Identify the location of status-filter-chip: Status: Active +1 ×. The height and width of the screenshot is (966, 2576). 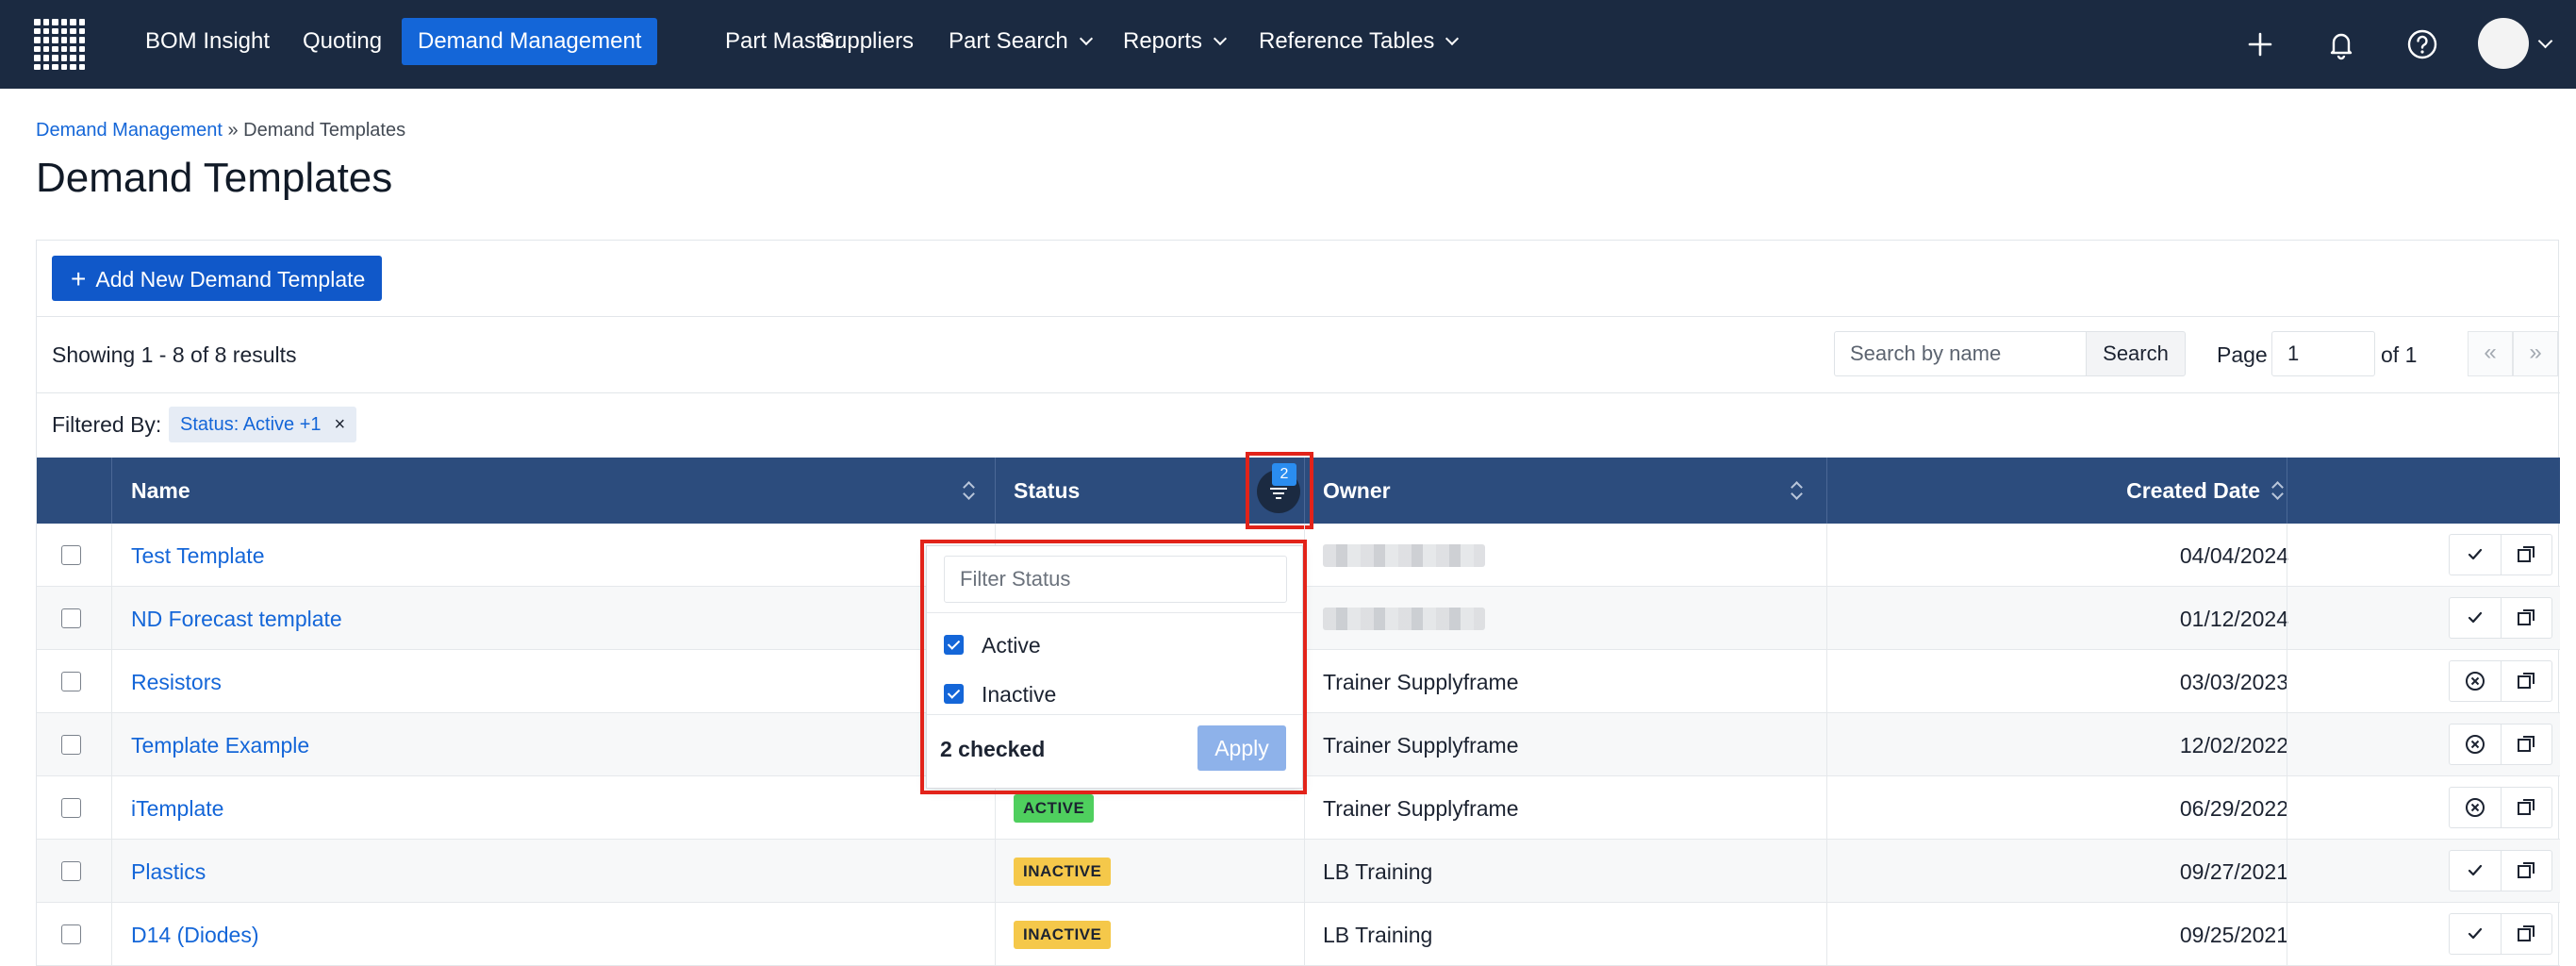
(263, 424).